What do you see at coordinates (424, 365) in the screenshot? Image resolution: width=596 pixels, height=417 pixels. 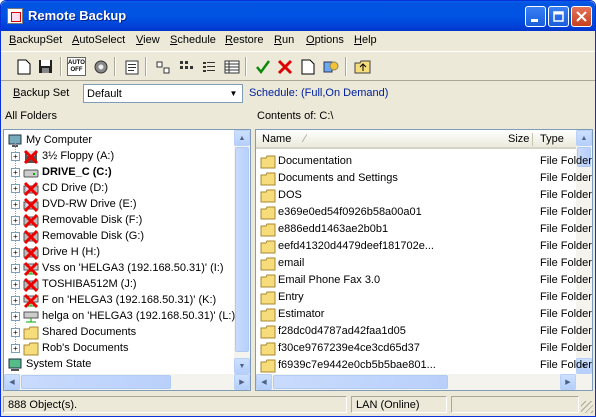 I see `list-item: f6939c7e9442e0cb5b5bae801... File Folder` at bounding box center [424, 365].